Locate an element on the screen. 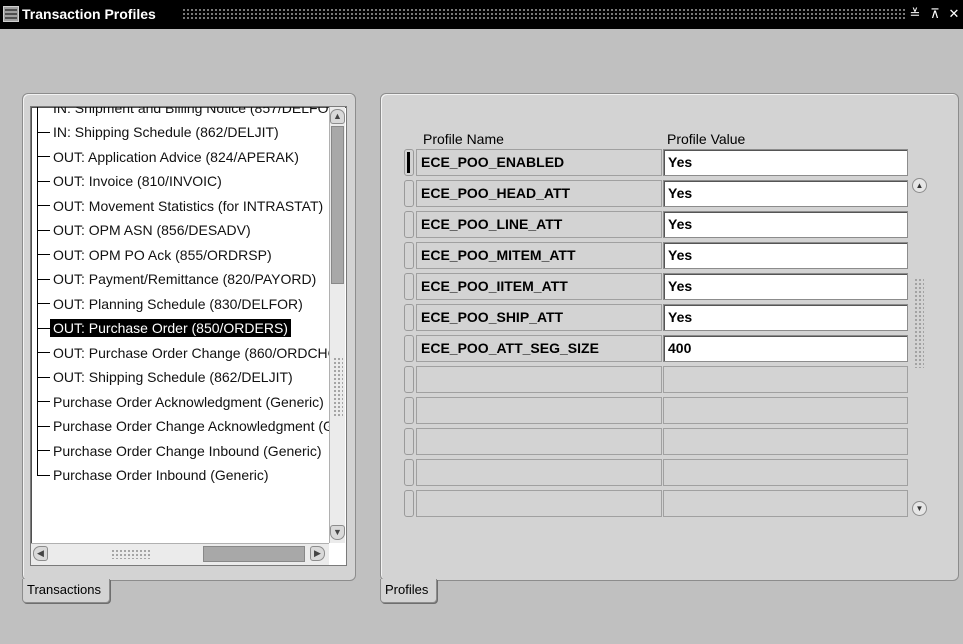 This screenshot has height=644, width=963. tree-item-label: OUT: OPM ASN (856/DESADV) is located at coordinates (152, 230).